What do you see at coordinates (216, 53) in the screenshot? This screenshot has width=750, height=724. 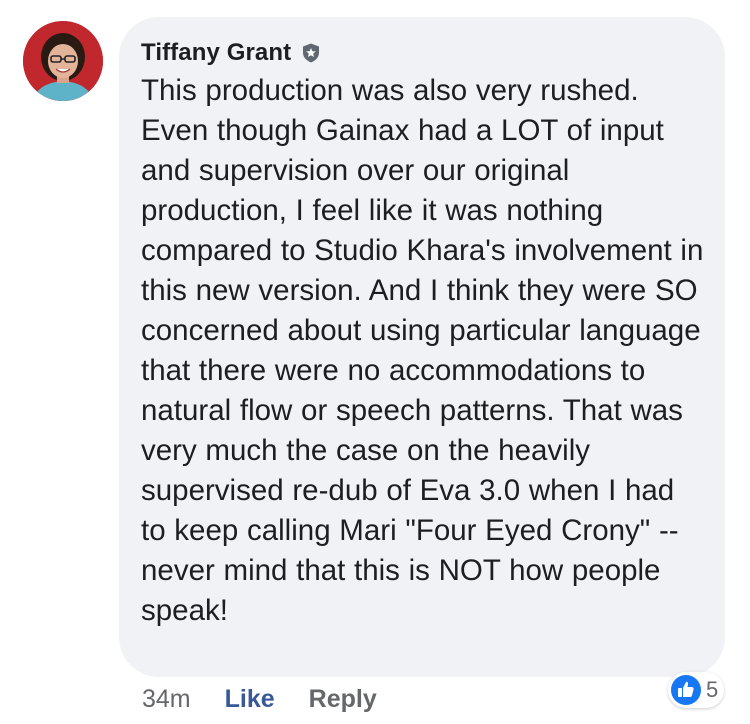 I see `author-name: Tiffany Grant` at bounding box center [216, 53].